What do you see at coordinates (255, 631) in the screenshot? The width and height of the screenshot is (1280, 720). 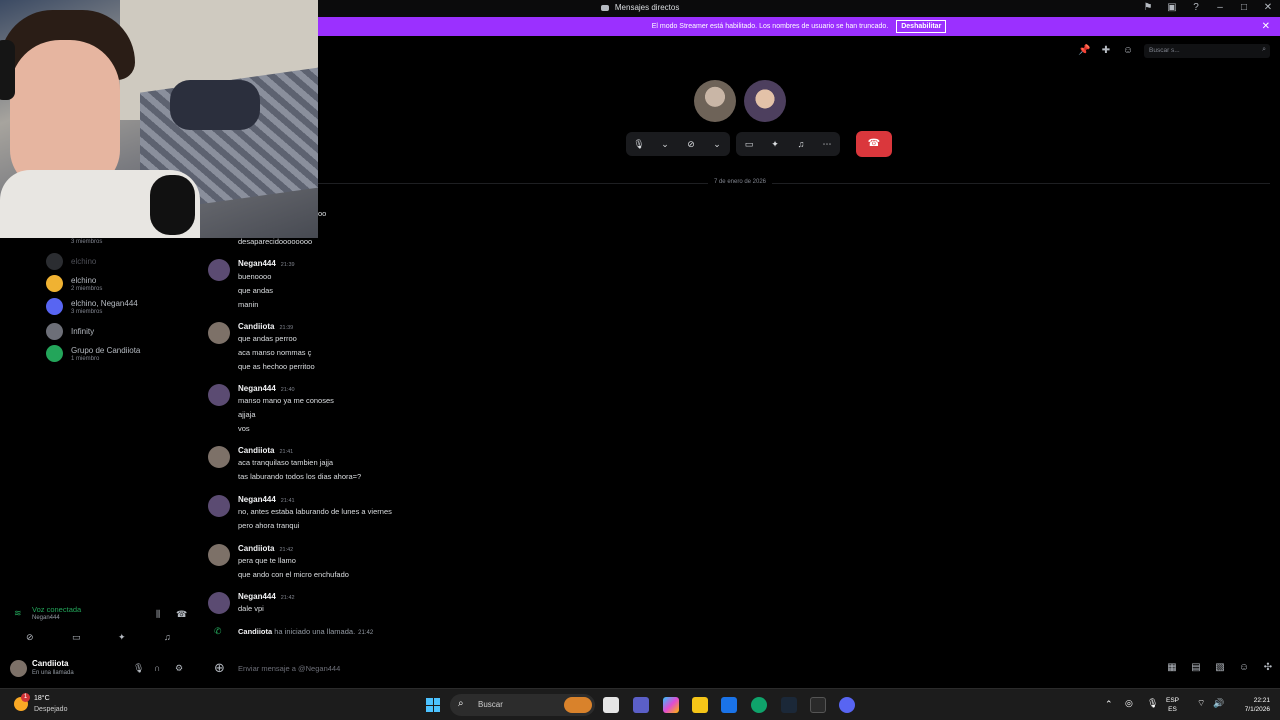 I see `system-message-author: Candiiota` at bounding box center [255, 631].